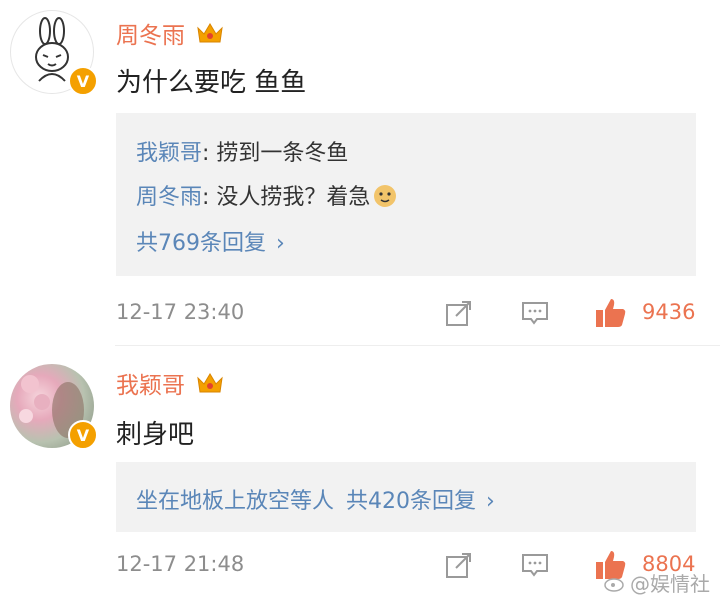 This screenshot has height=603, width=720. I want to click on doge-emoji-icon, so click(385, 196).